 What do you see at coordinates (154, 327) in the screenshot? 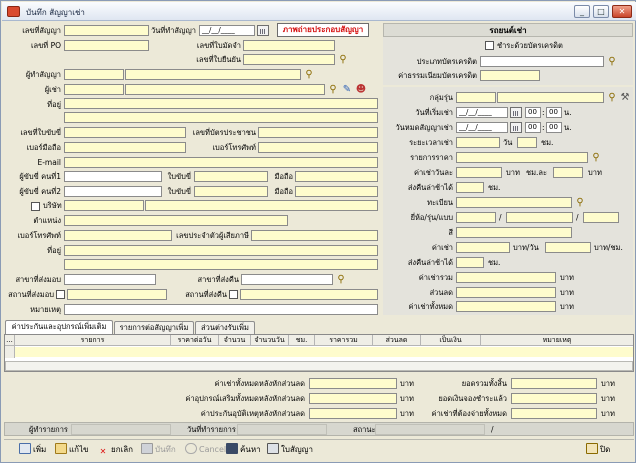
I see `tab-extension: รายการต่อสัญญาเพิ่ม` at bounding box center [154, 327].